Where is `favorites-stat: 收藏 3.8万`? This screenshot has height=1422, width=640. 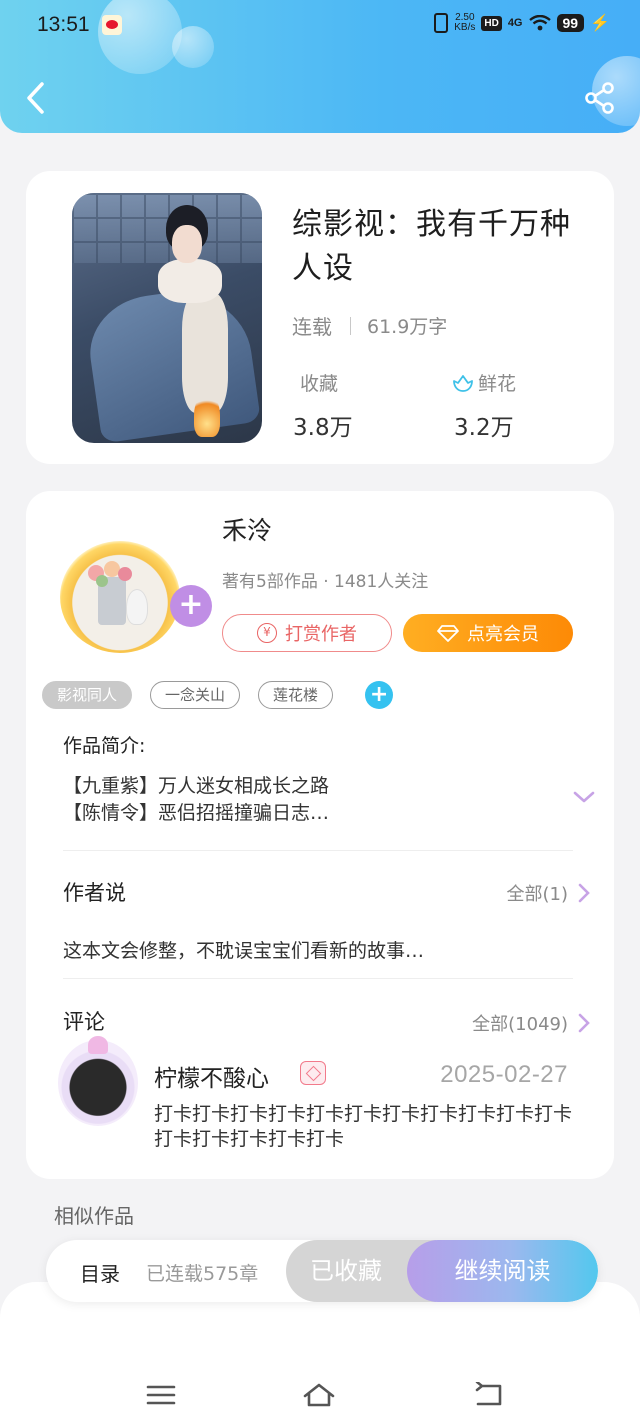 favorites-stat: 收藏 3.8万 is located at coordinates (323, 405).